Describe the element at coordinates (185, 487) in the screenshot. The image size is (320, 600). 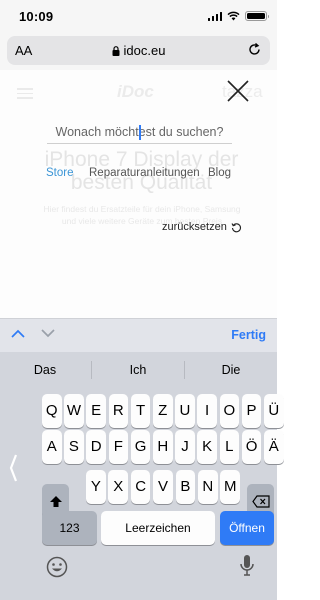
I see `key-b: B` at that location.